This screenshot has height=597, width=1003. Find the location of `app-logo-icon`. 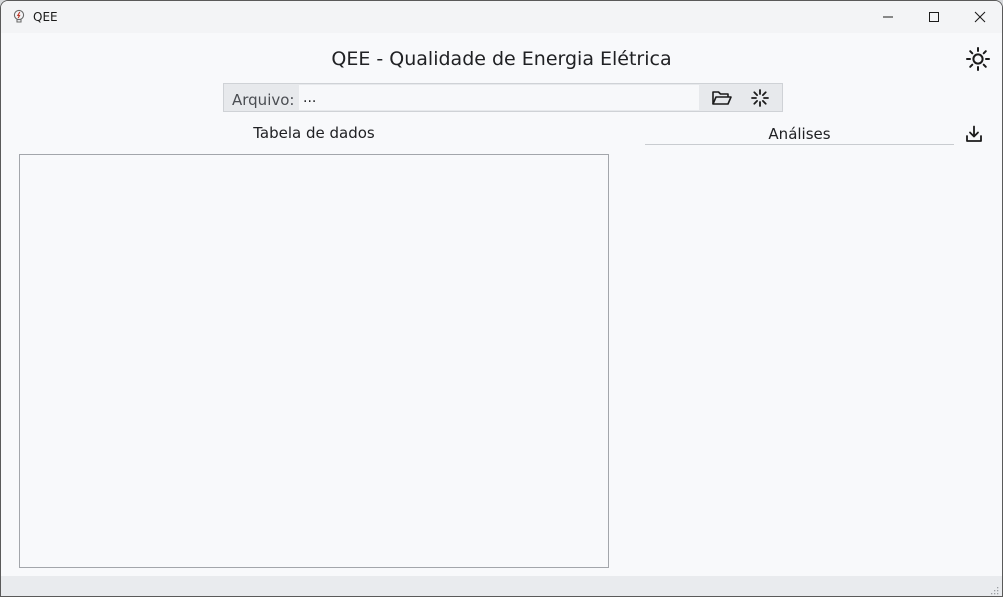

app-logo-icon is located at coordinates (19, 16).